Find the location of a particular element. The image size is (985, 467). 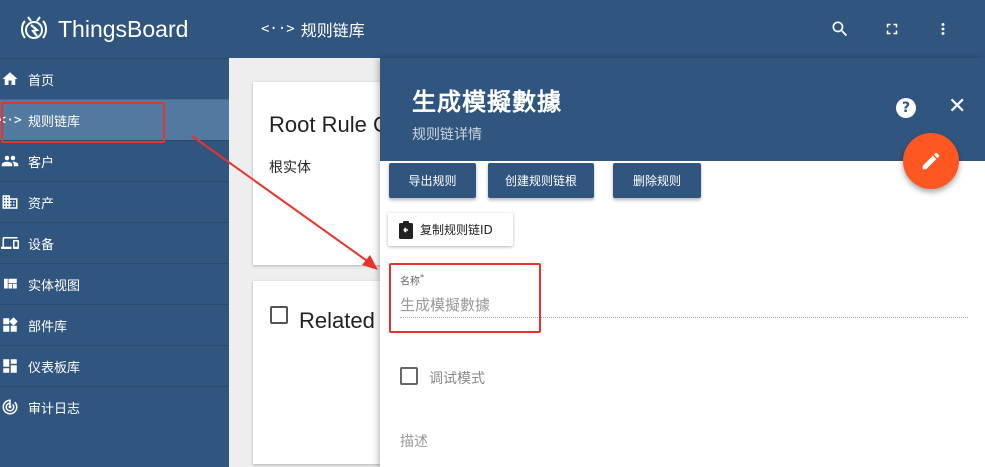

copy-id-button: 复制规则链ID is located at coordinates (450, 229).